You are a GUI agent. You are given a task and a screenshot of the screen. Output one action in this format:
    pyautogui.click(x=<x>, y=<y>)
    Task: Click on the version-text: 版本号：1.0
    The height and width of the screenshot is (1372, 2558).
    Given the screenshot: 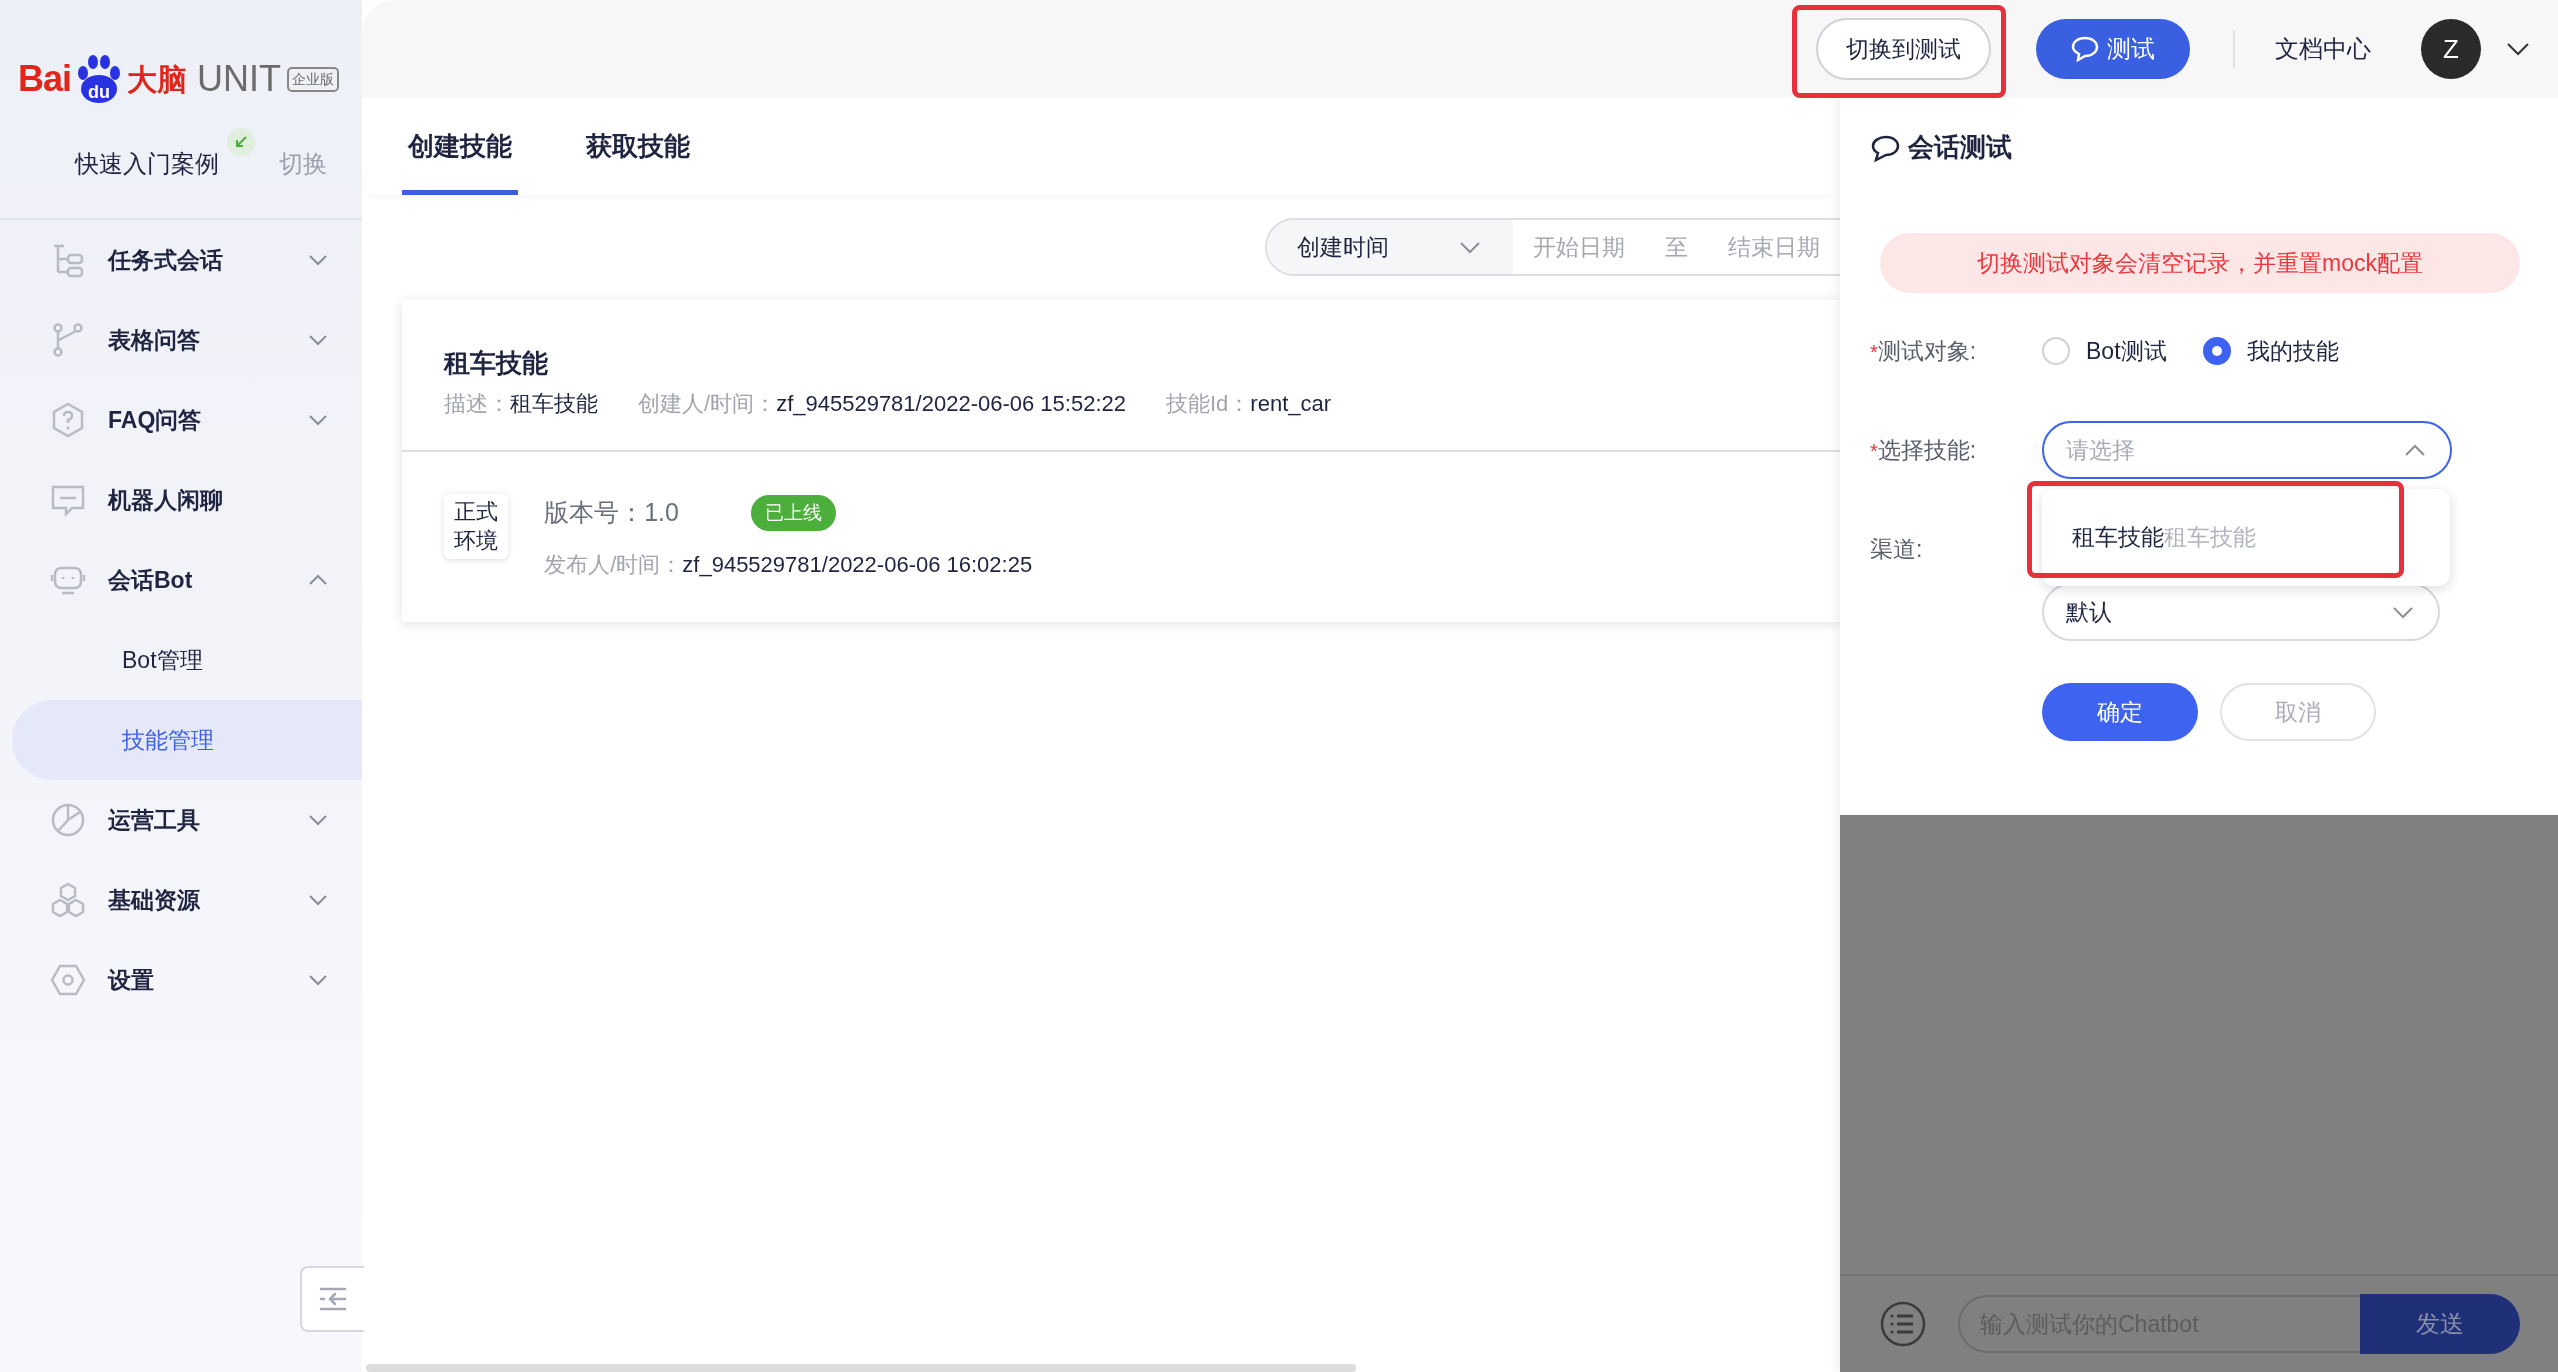 What is the action you would take?
    pyautogui.click(x=611, y=512)
    